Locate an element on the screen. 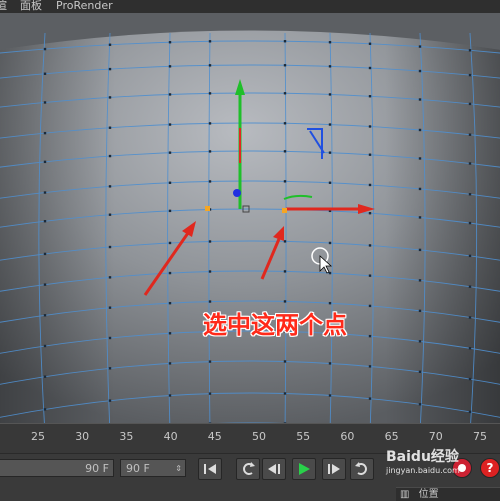  next-key-icon is located at coordinates (334, 469).